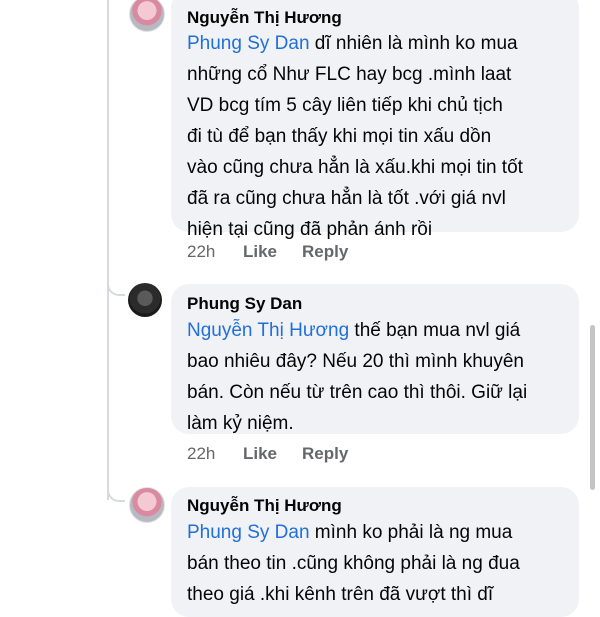  What do you see at coordinates (244, 304) in the screenshot?
I see `comment-author: Phung Sy Dan` at bounding box center [244, 304].